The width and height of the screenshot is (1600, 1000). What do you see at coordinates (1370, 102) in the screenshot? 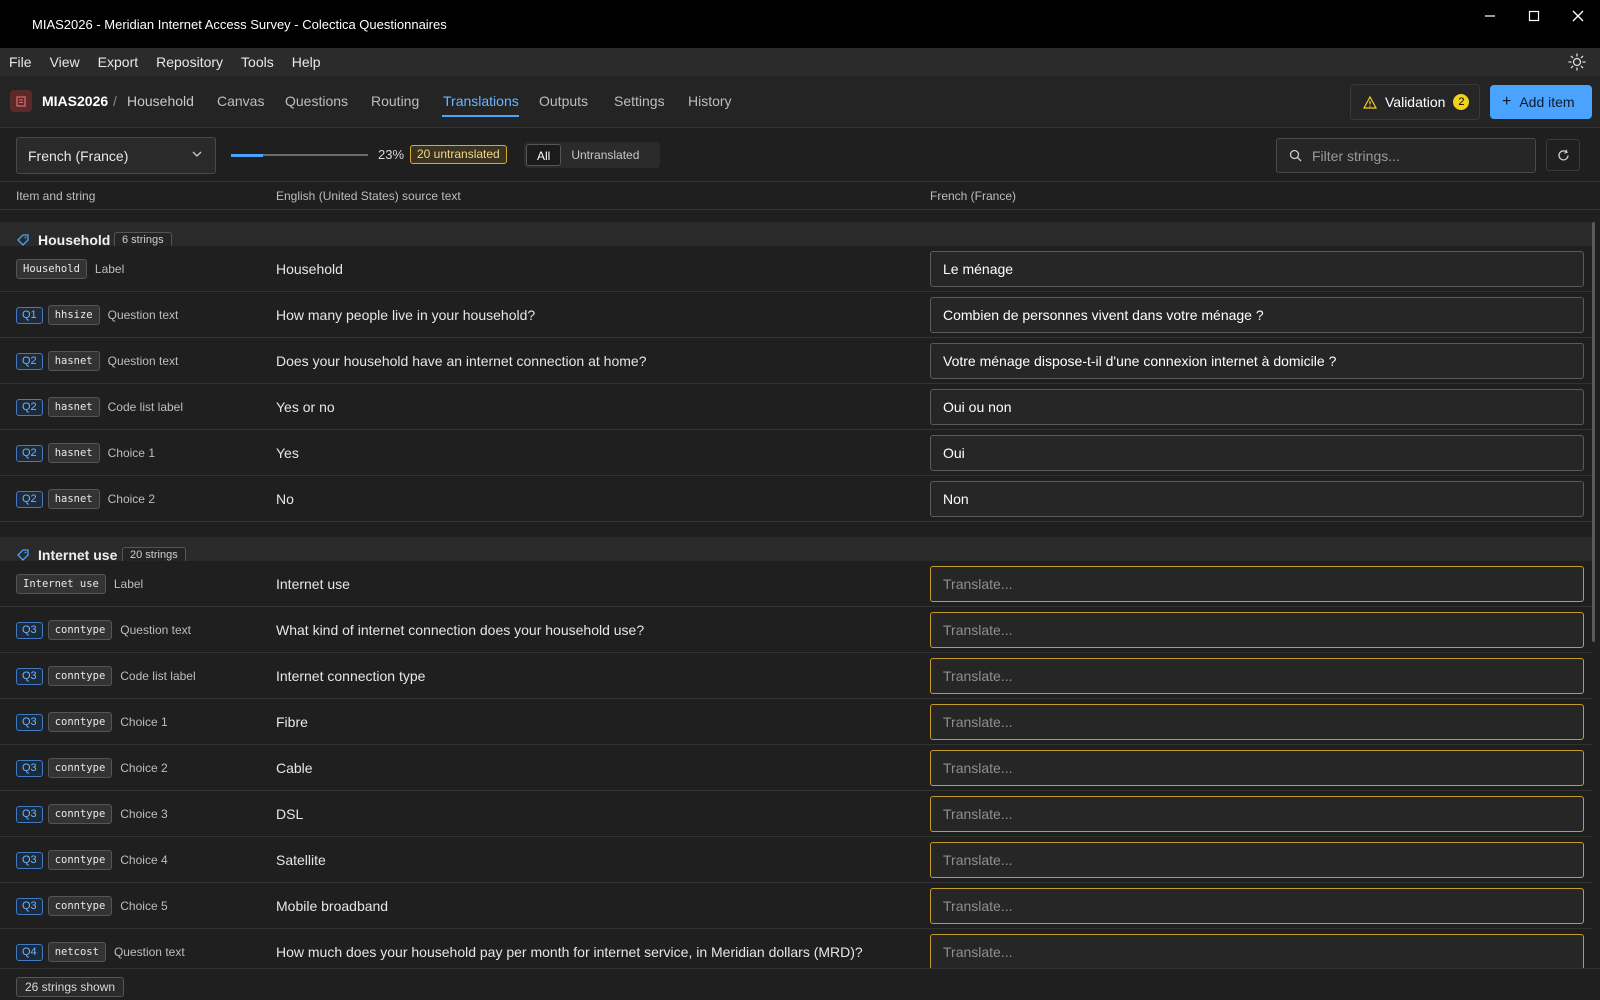
I see `warning-icon` at bounding box center [1370, 102].